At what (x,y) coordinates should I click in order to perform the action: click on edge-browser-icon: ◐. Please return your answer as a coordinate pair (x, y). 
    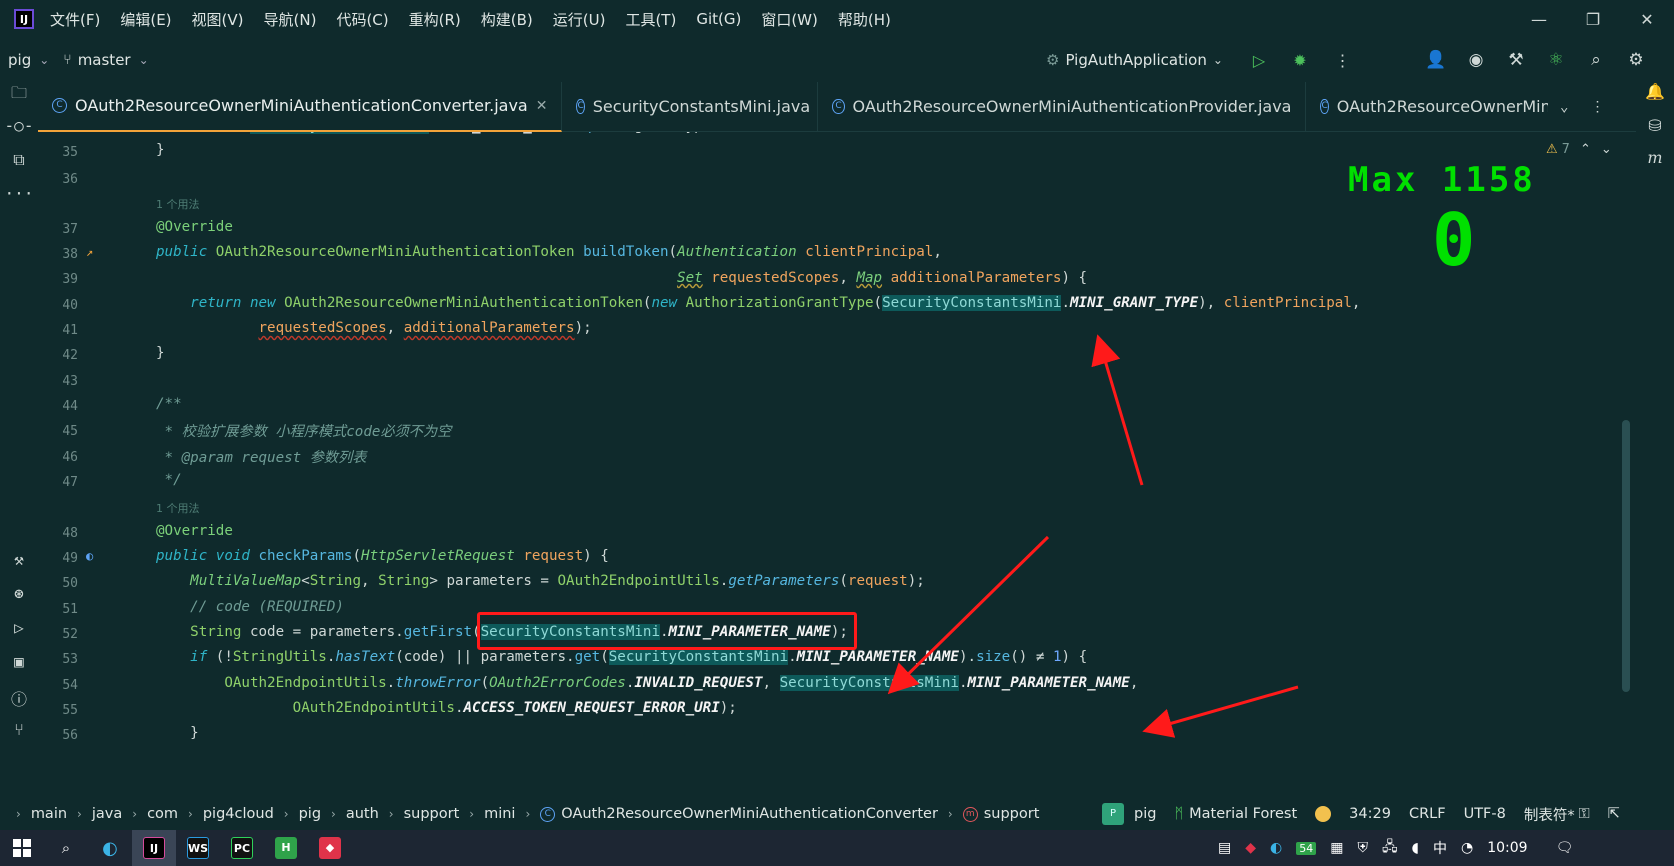
    Looking at the image, I should click on (110, 848).